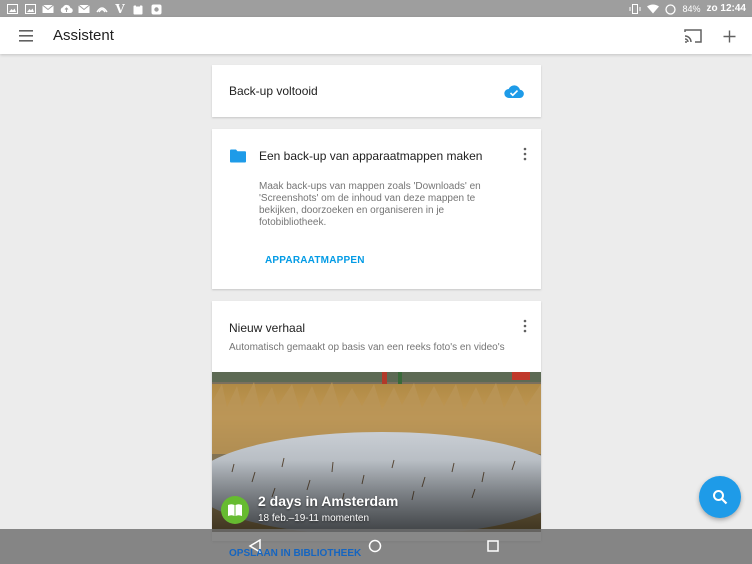 The height and width of the screenshot is (564, 752). I want to click on photos-icon, so click(156, 9).